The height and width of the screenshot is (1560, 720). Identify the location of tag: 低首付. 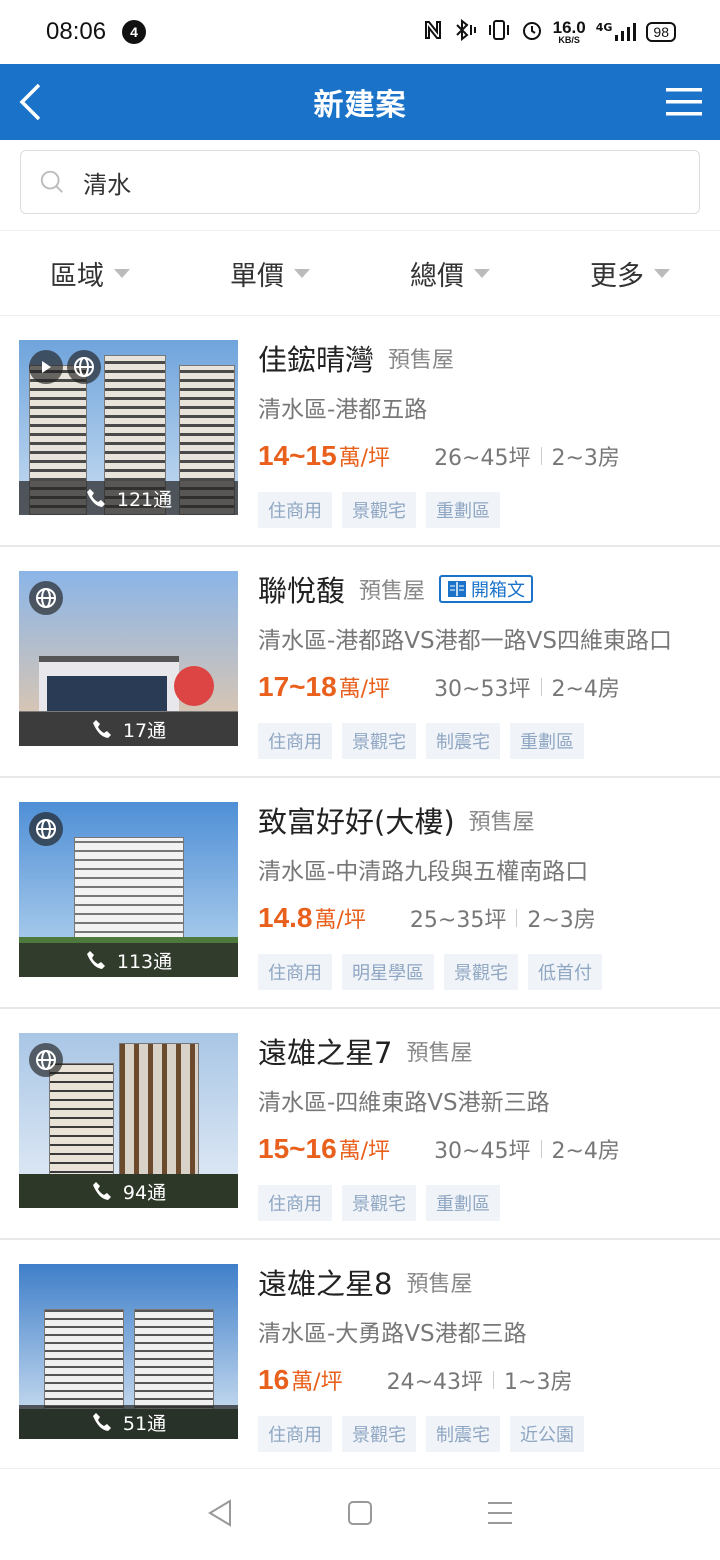
(565, 972).